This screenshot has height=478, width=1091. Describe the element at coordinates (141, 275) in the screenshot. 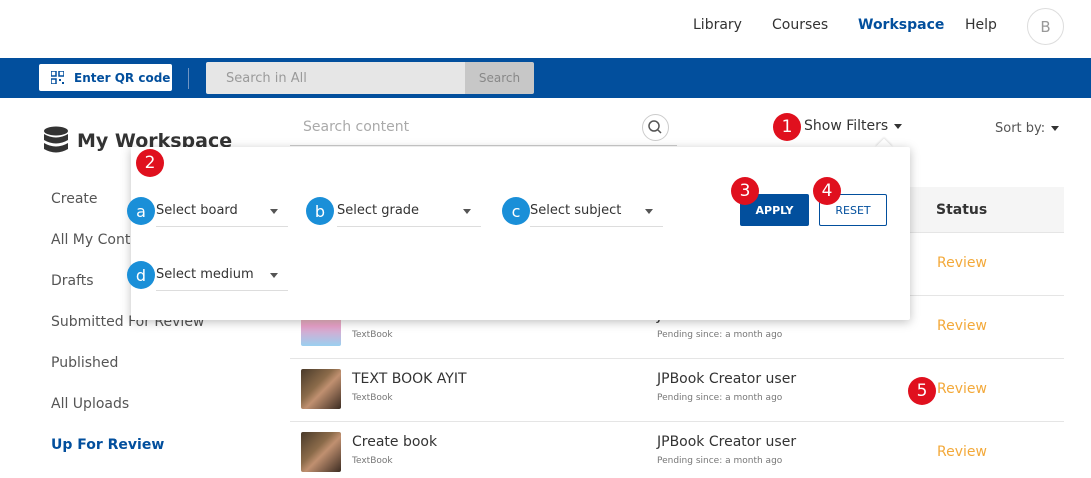

I see `annotation-badge-d: d` at that location.